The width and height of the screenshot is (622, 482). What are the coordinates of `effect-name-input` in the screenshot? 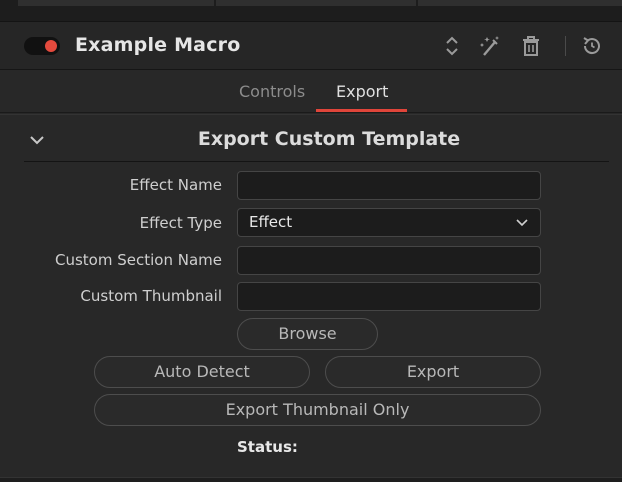 It's located at (389, 185).